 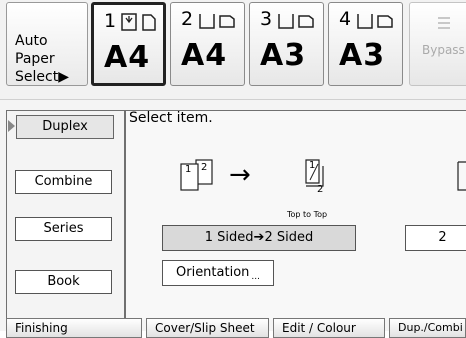 I want to click on tray-number: 3, so click(x=266, y=19).